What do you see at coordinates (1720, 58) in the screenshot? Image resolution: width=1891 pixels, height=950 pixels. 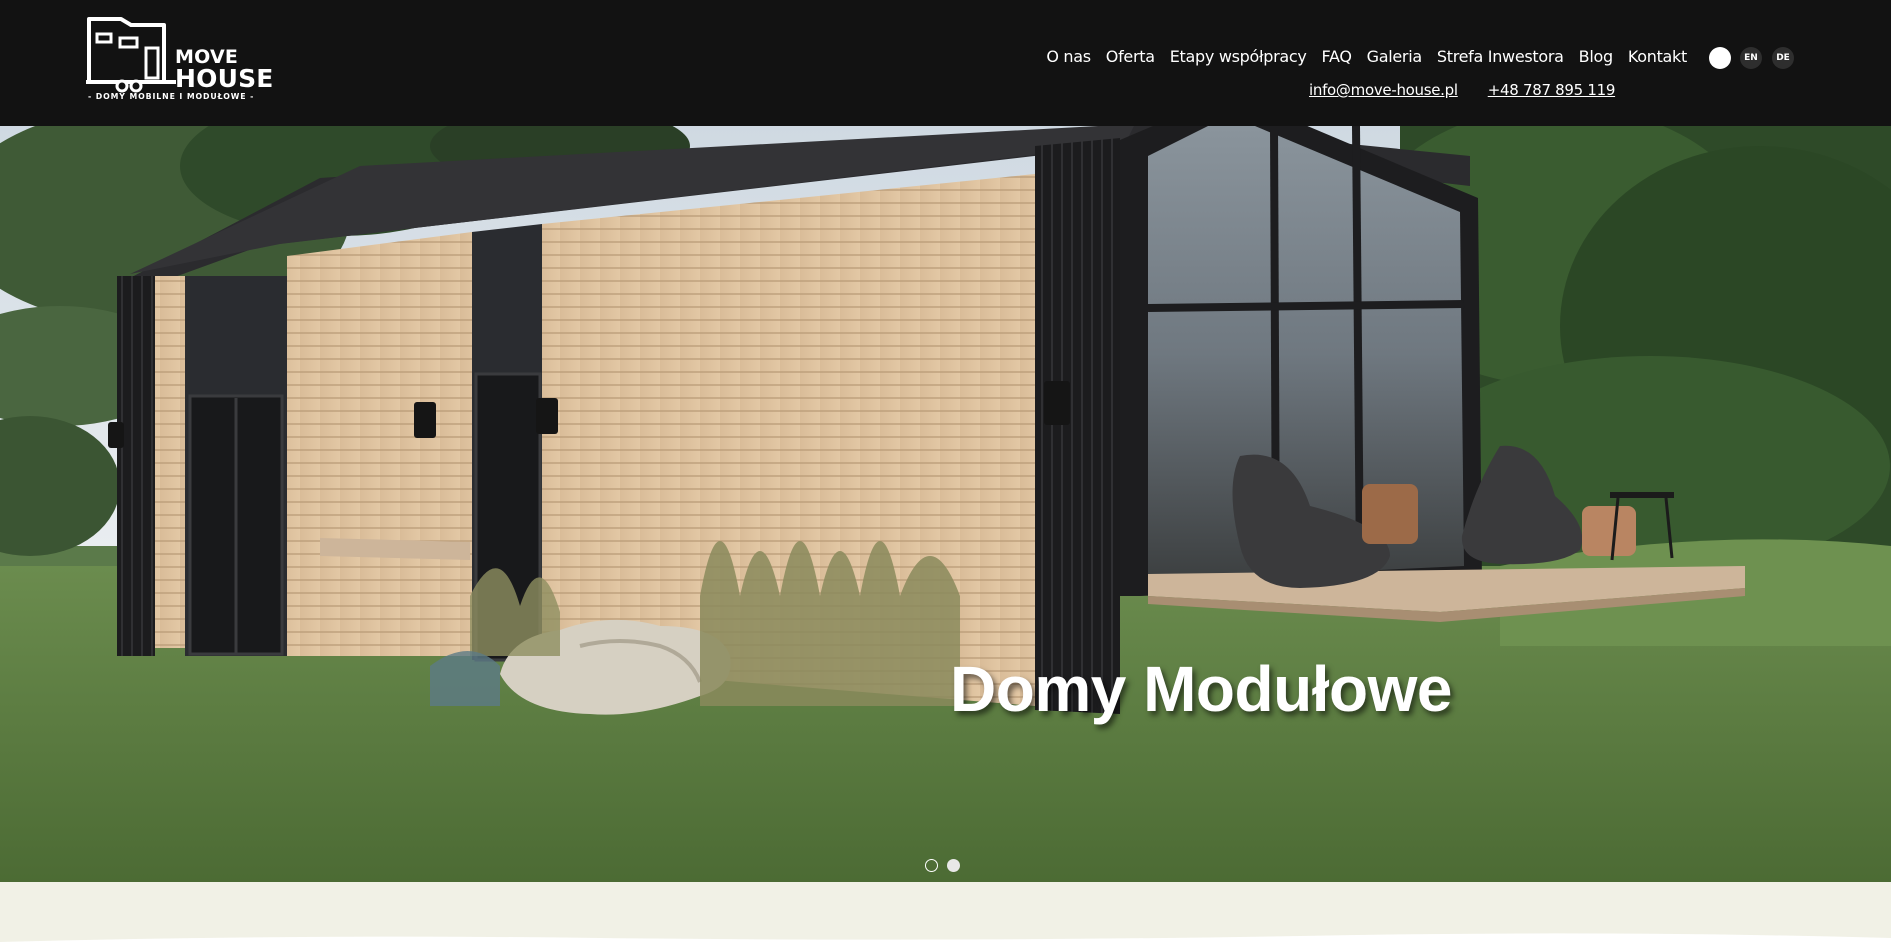 I see `light-mode-toggle-icon` at bounding box center [1720, 58].